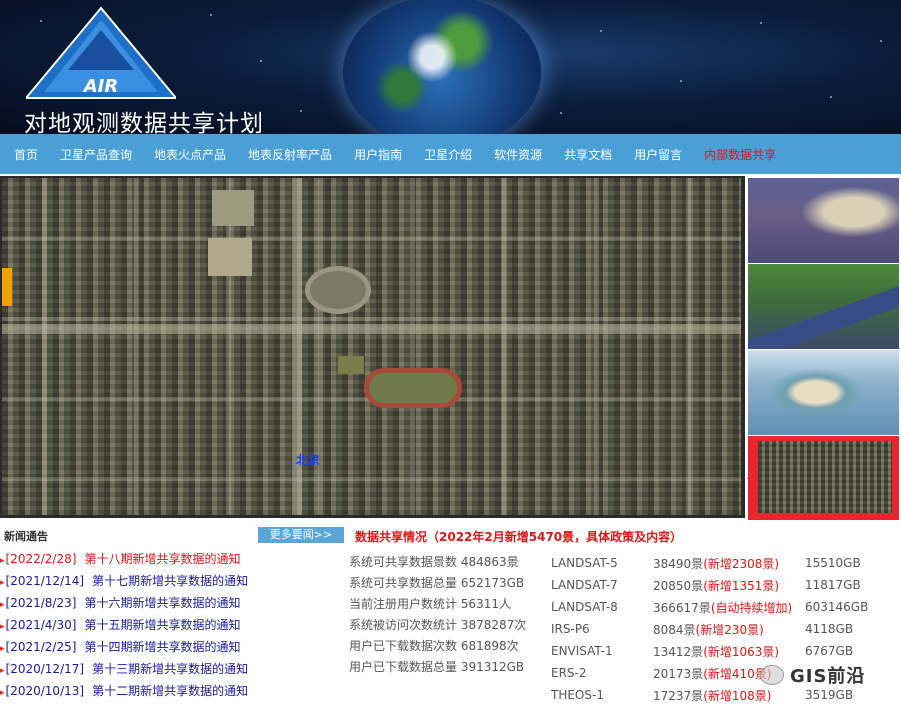 The width and height of the screenshot is (901, 715). Describe the element at coordinates (678, 651) in the screenshot. I see `count-value: 13412景` at that location.